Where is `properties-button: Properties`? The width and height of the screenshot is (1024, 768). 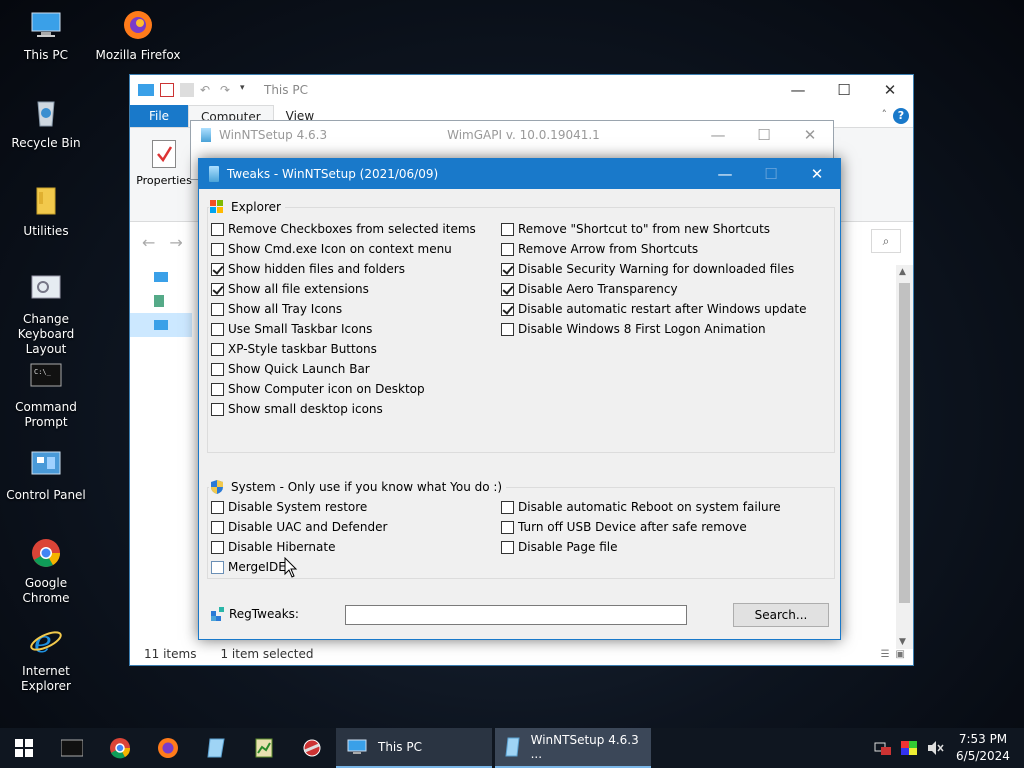
properties-button: Properties is located at coordinates (164, 163).